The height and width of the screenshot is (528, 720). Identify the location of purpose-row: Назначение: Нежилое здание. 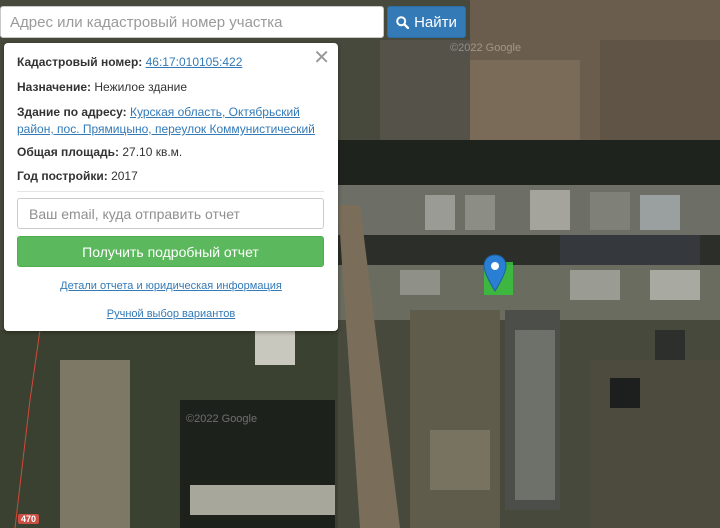
(167, 87).